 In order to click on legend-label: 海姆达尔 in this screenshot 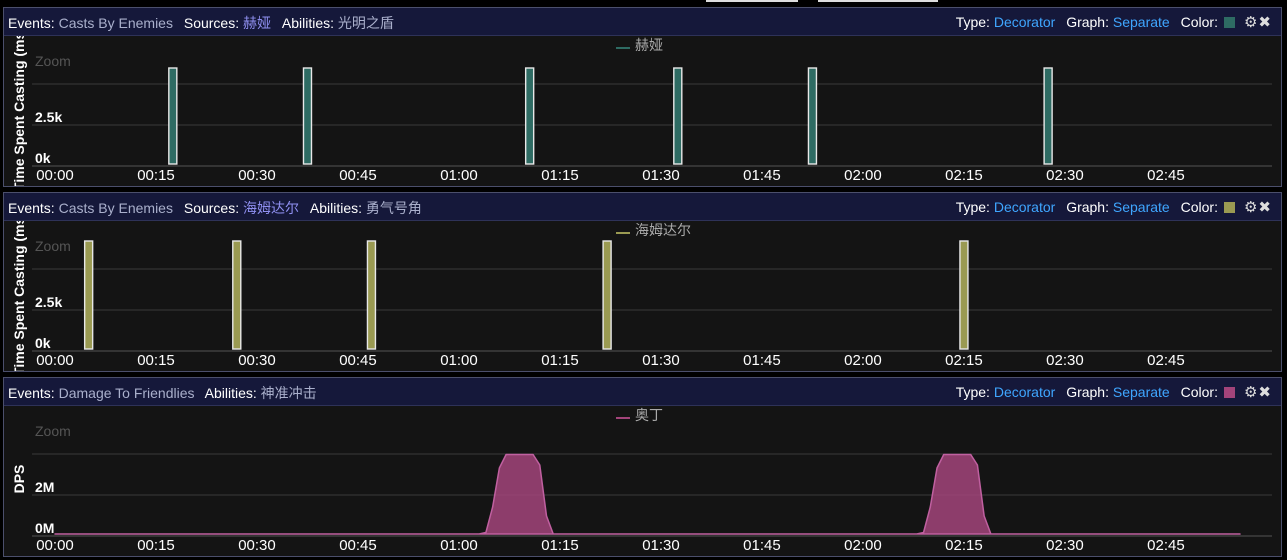, I will do `click(663, 230)`.